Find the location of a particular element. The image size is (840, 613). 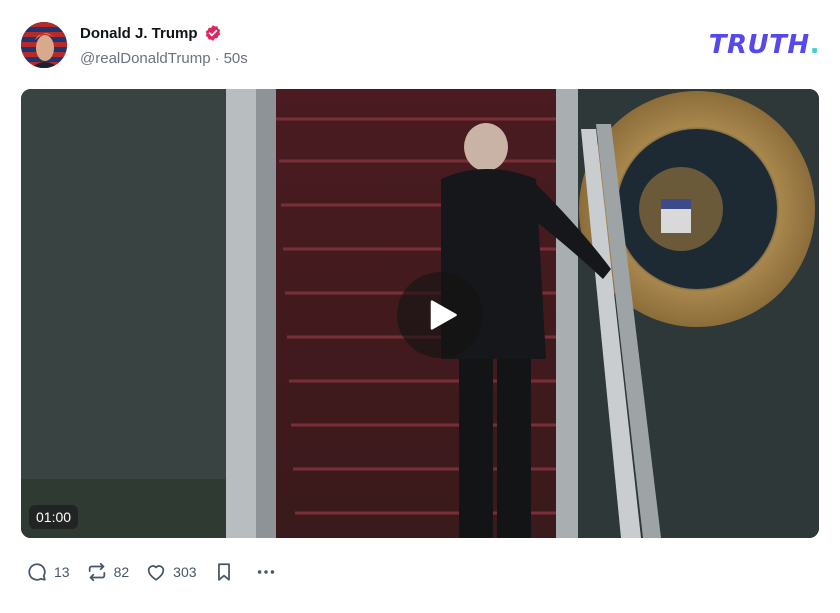

bookmark-icon is located at coordinates (223, 572).